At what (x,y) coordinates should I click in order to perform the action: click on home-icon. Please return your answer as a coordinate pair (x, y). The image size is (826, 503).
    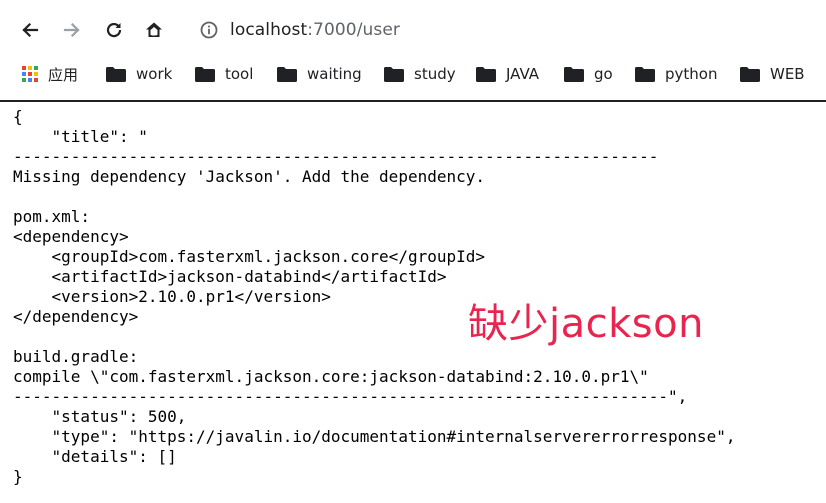
    Looking at the image, I should click on (154, 29).